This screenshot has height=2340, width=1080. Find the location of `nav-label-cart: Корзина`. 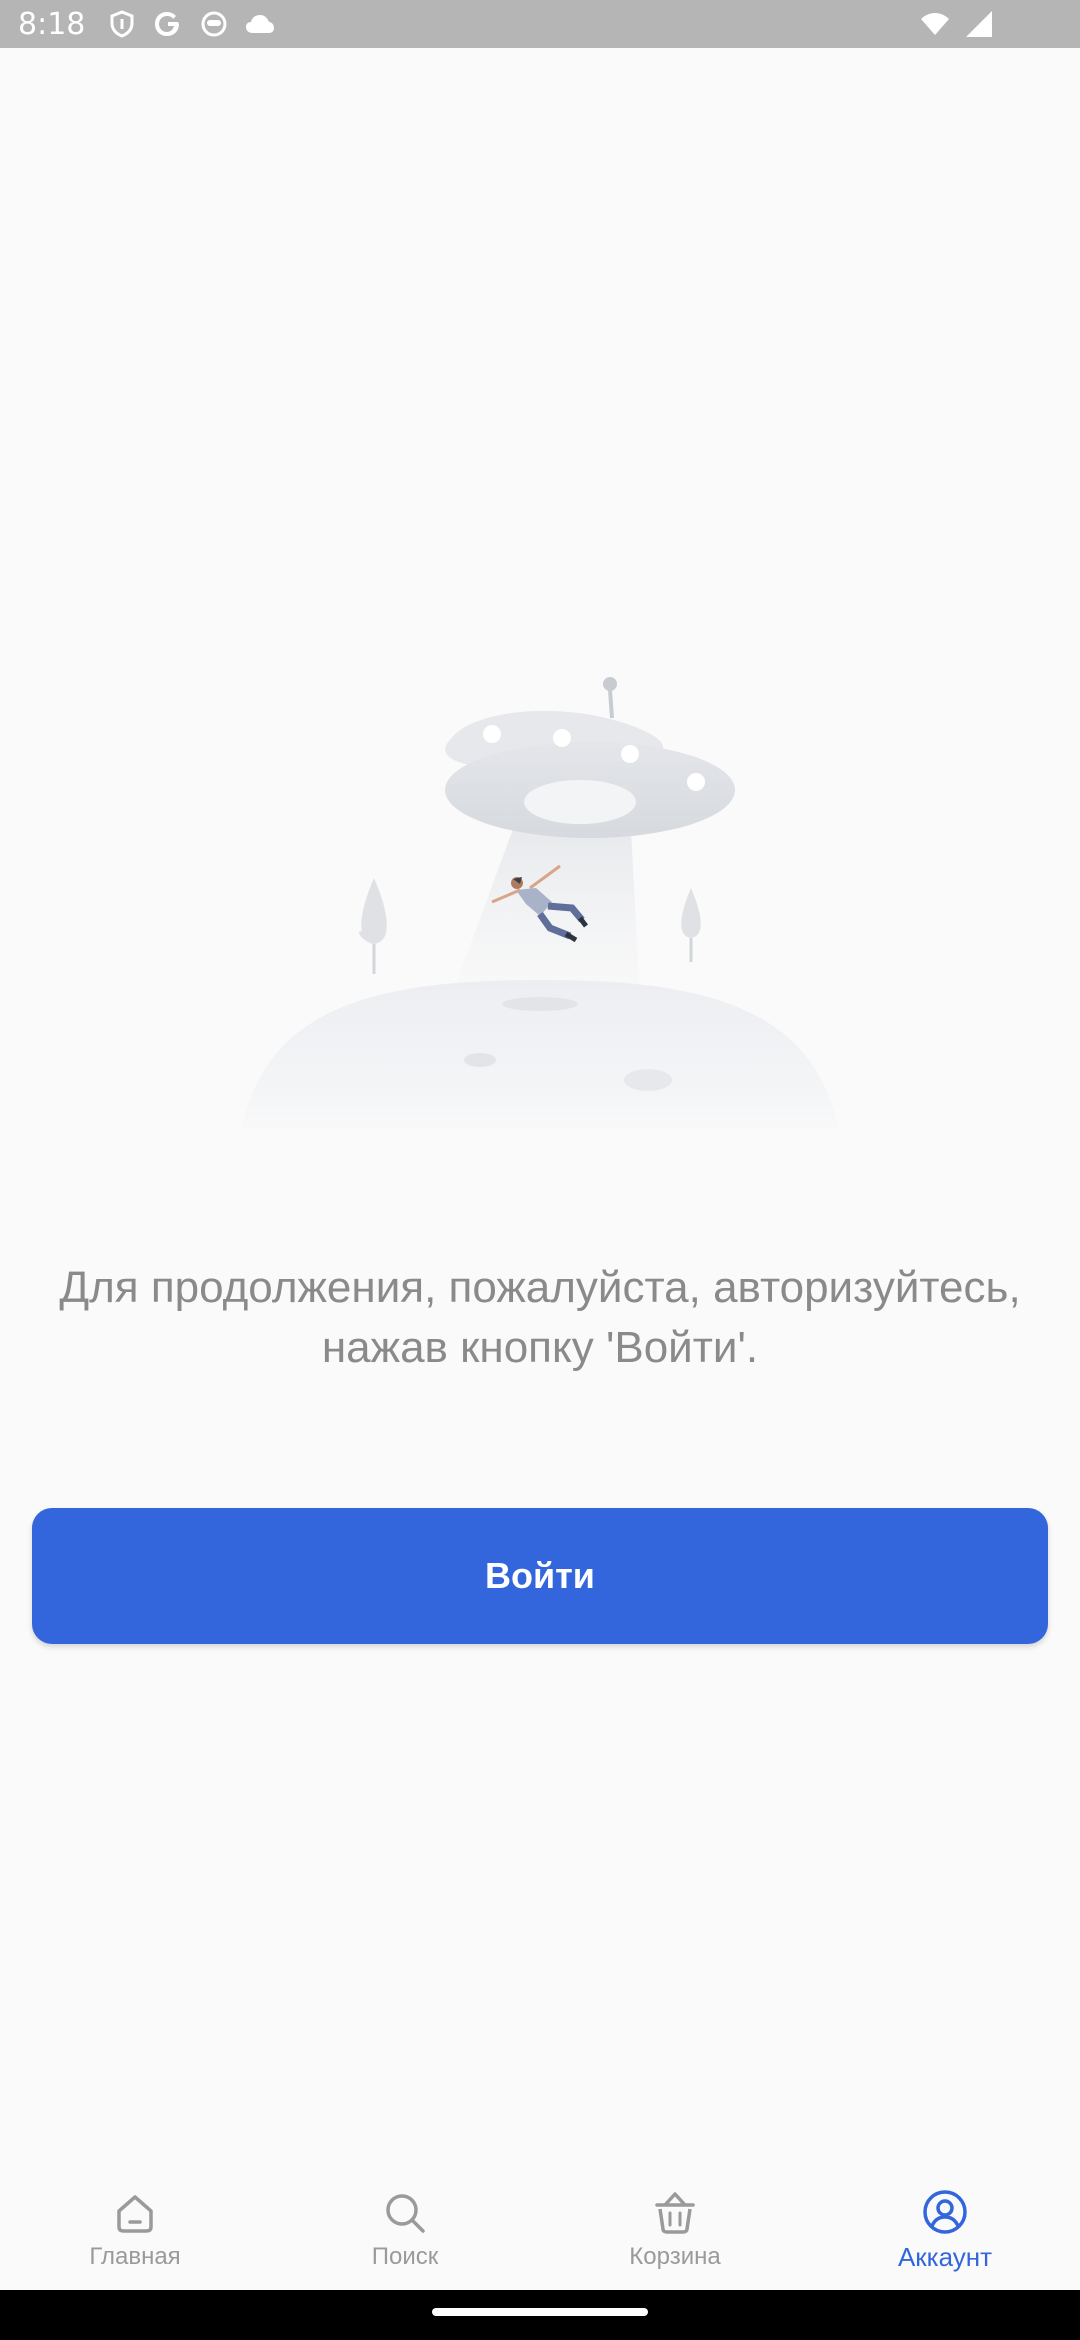

nav-label-cart: Корзина is located at coordinates (675, 2256).